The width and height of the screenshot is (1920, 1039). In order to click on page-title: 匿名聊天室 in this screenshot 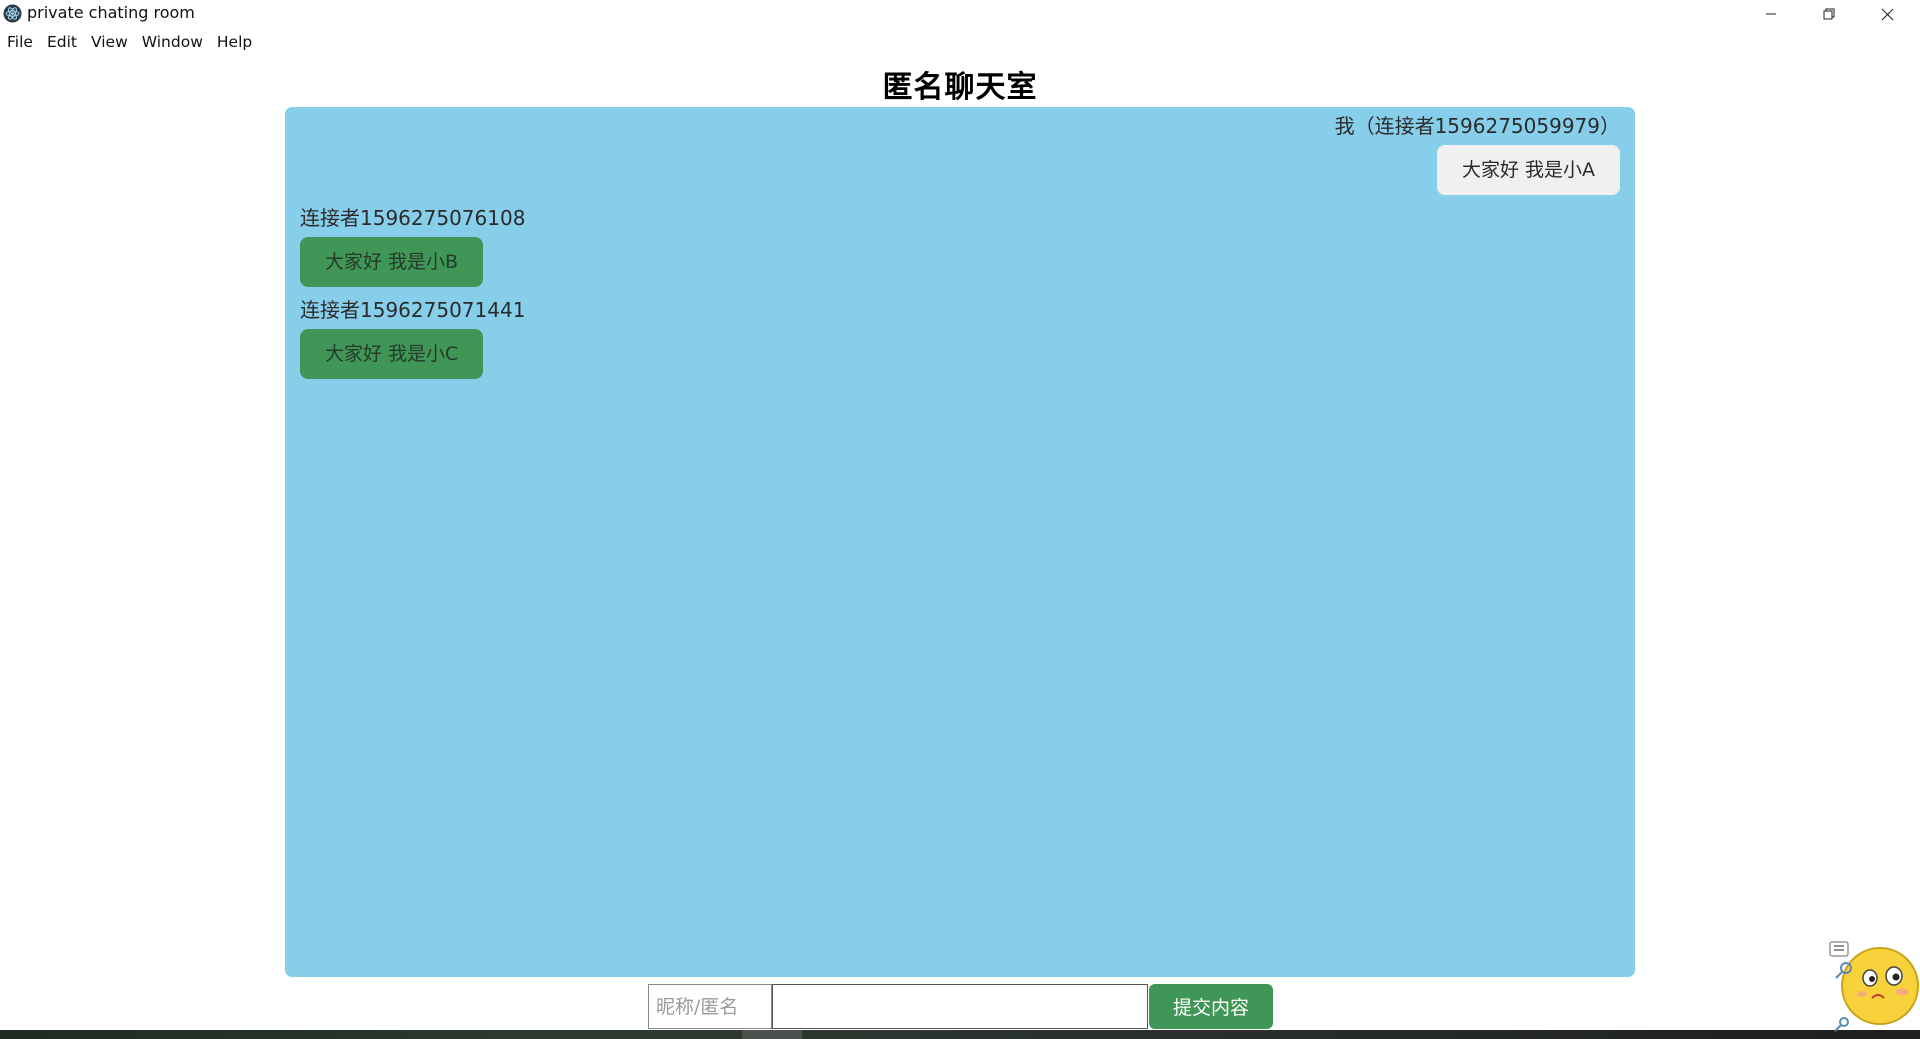, I will do `click(960, 87)`.